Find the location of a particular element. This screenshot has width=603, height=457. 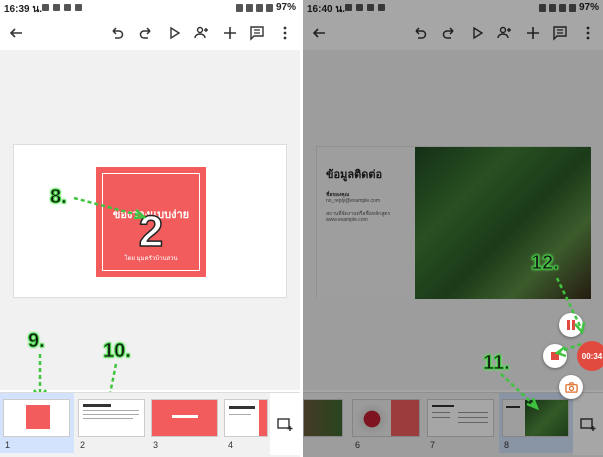

contact-email: no_reply@example.com is located at coordinates (353, 201).